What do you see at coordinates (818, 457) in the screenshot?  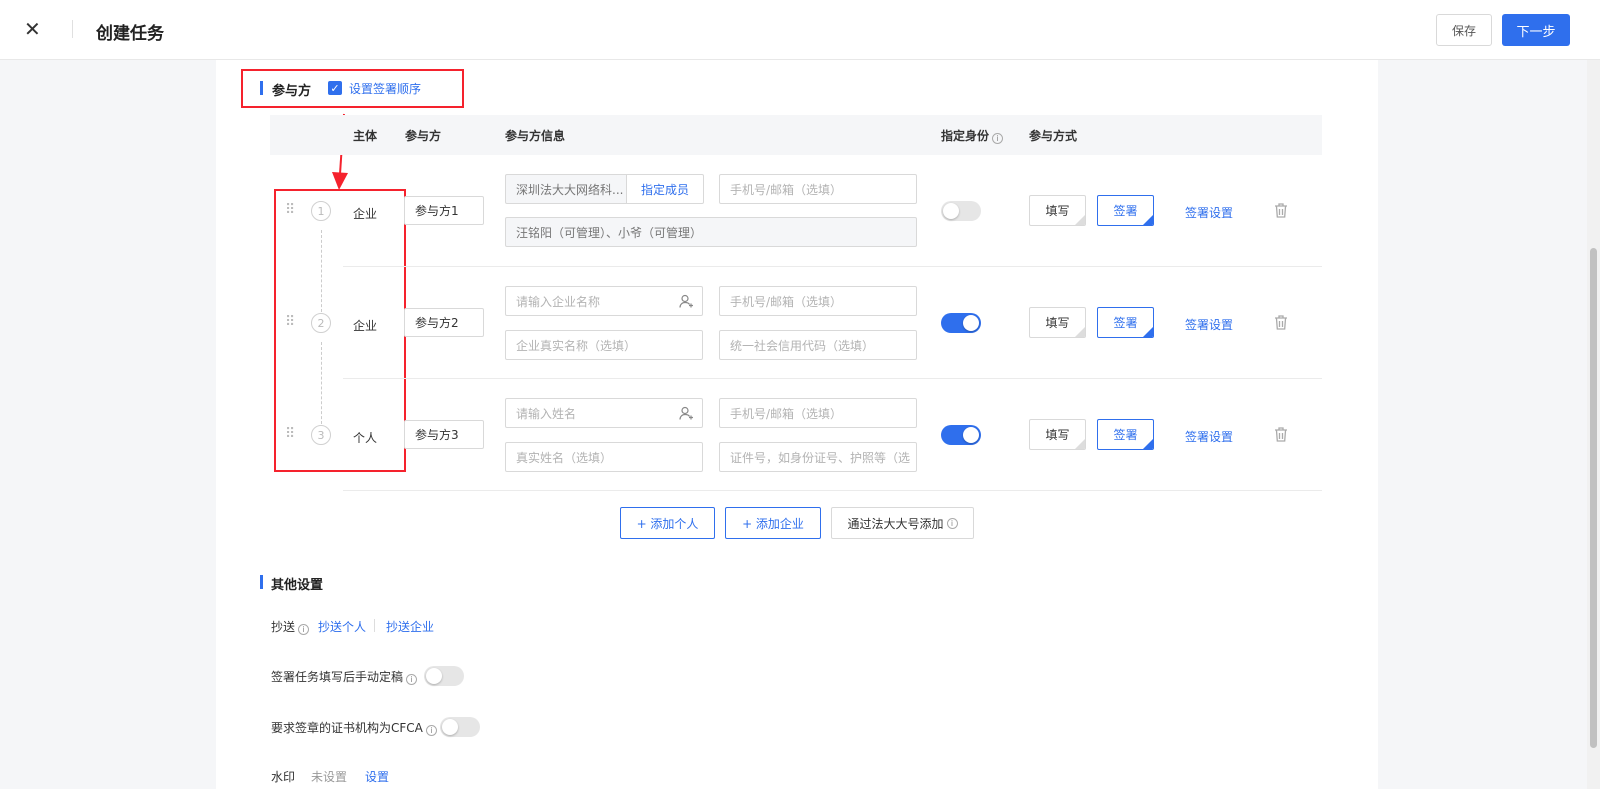 I see `id-number-input: 证件号，如身份证号、护照等（选` at bounding box center [818, 457].